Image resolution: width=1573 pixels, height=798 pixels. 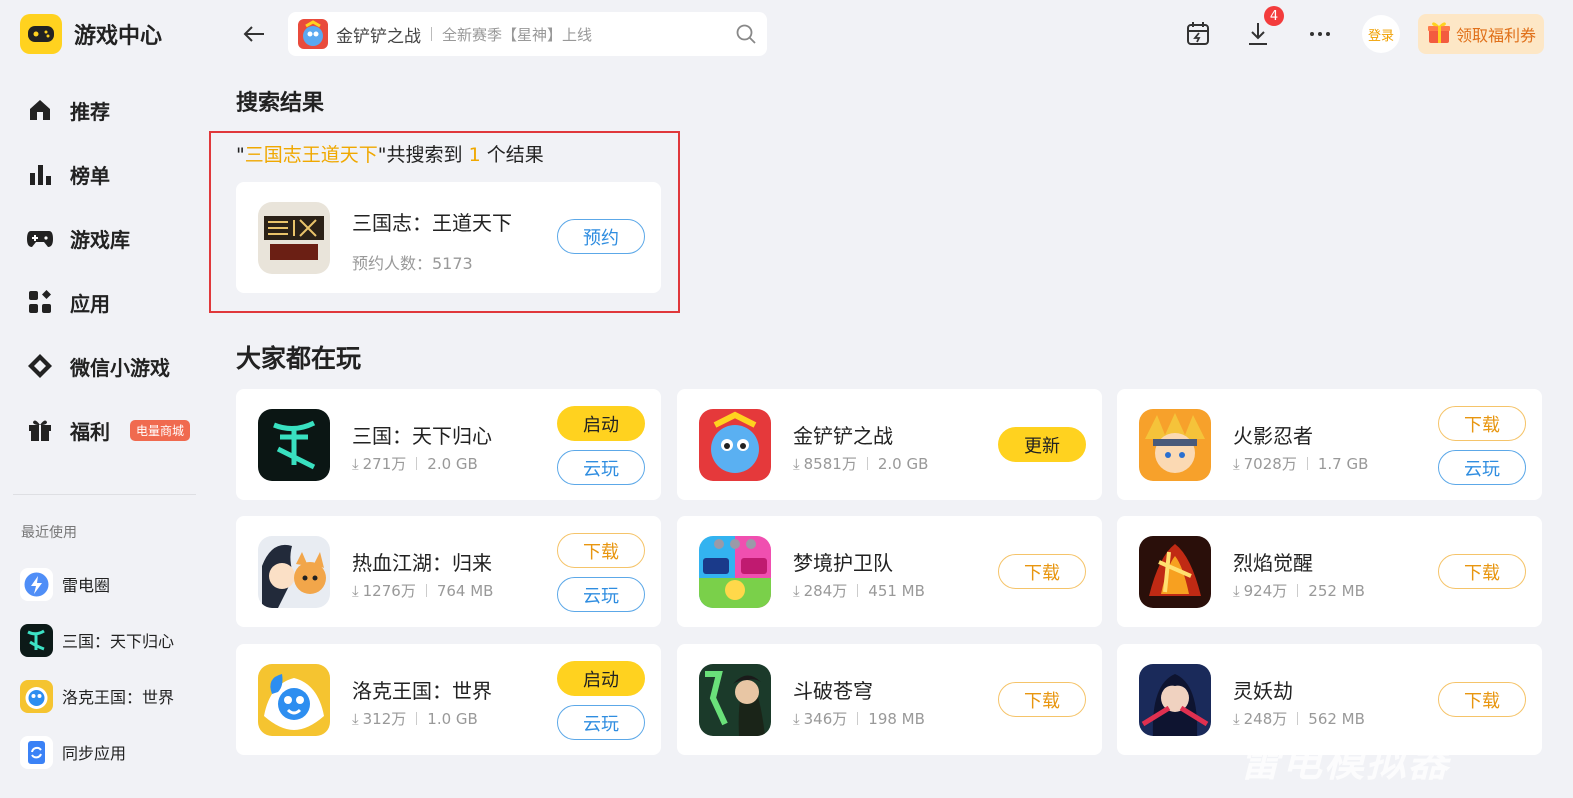 I want to click on home-icon, so click(x=40, y=110).